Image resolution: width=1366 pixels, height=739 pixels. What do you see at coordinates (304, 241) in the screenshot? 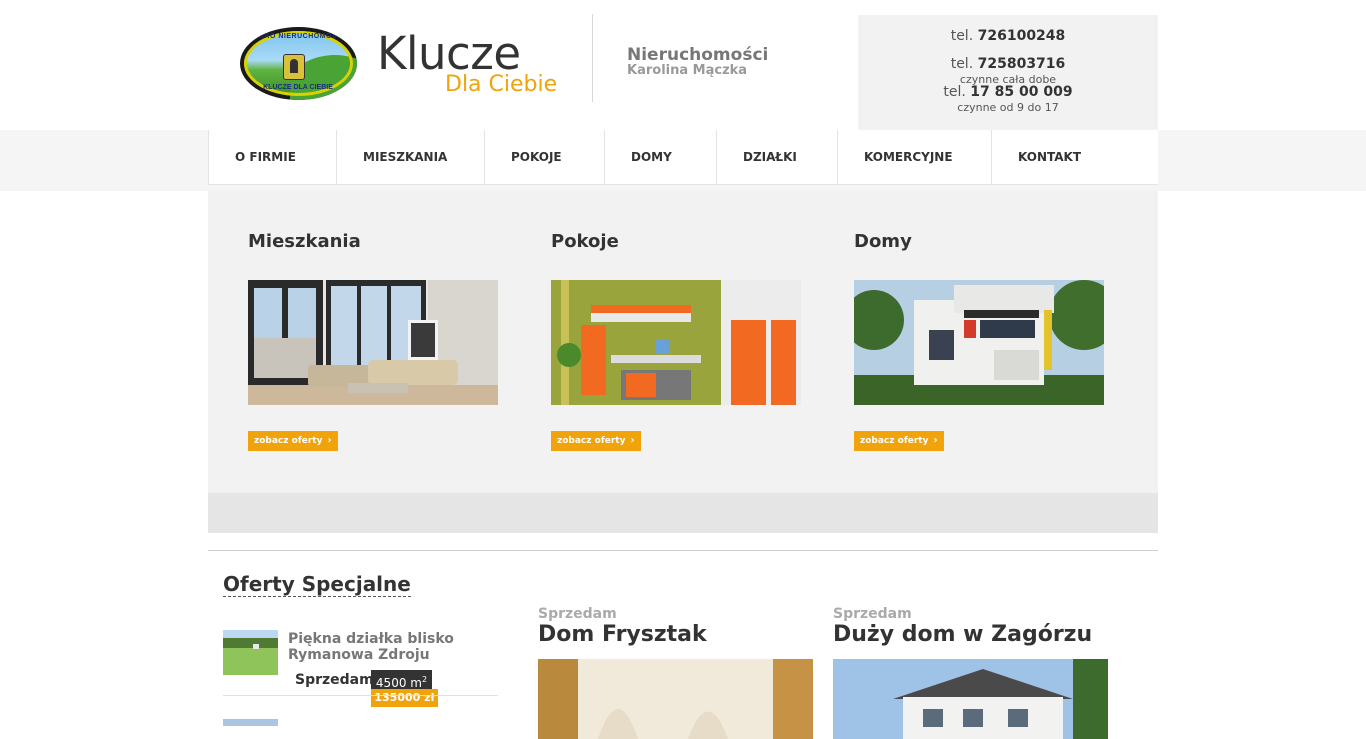
I see `category-title-mieszkania: Mieszkania` at bounding box center [304, 241].